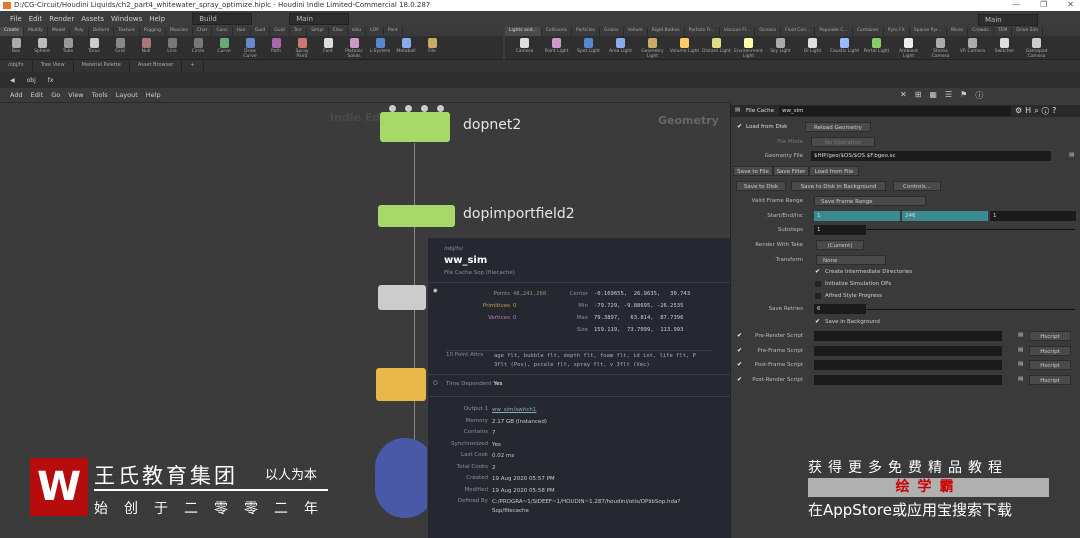 The width and height of the screenshot is (1080, 538). What do you see at coordinates (981, 31) in the screenshot?
I see `shelf-tab: Crowds` at bounding box center [981, 31].